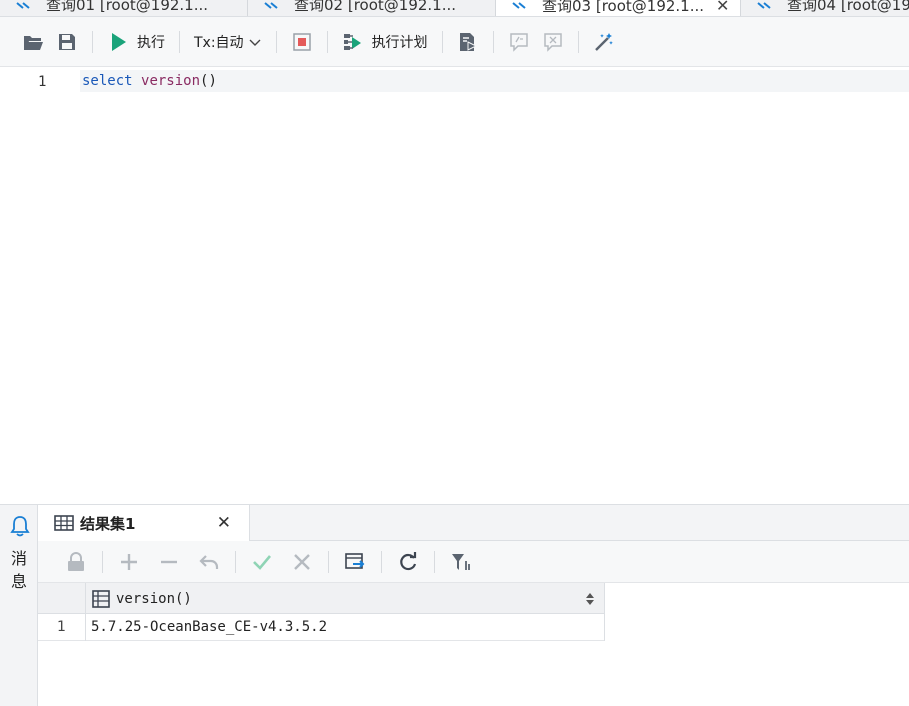  What do you see at coordinates (399, 42) in the screenshot?
I see `explain-plan-label: 执行计划` at bounding box center [399, 42].